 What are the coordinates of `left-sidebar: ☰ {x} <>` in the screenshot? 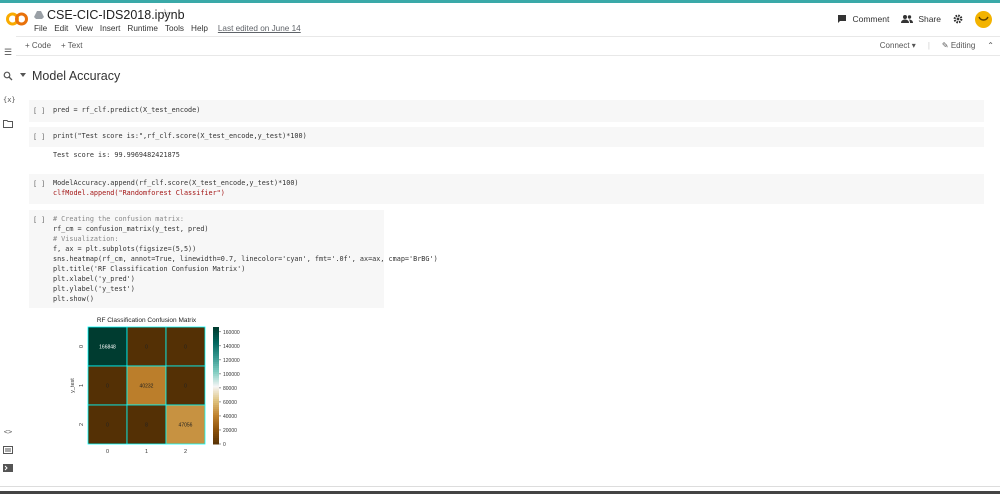 It's located at (8, 261).